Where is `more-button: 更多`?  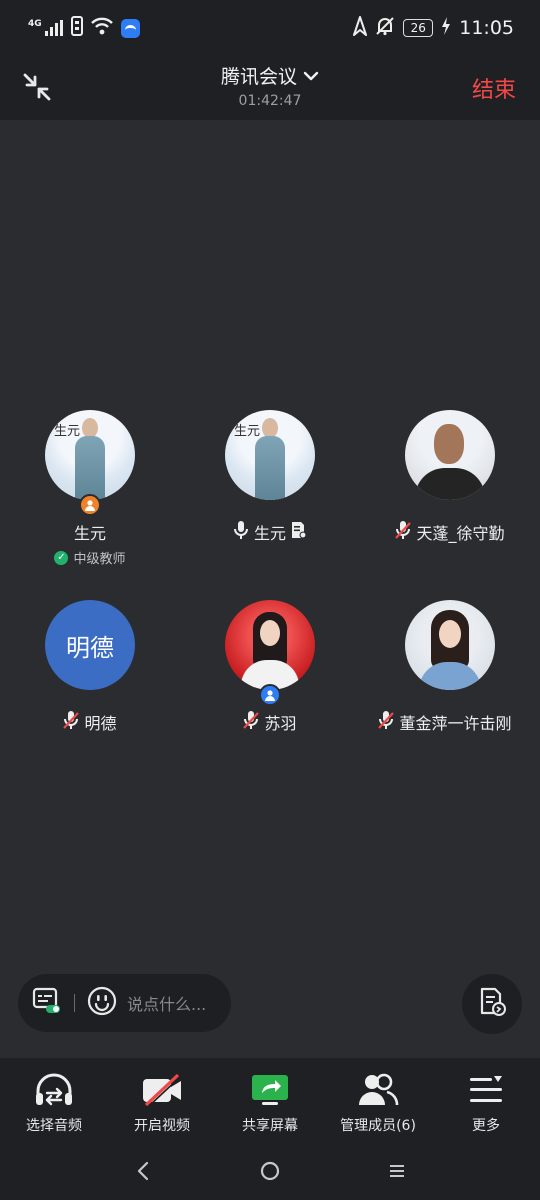
more-button: 更多 is located at coordinates (486, 1100).